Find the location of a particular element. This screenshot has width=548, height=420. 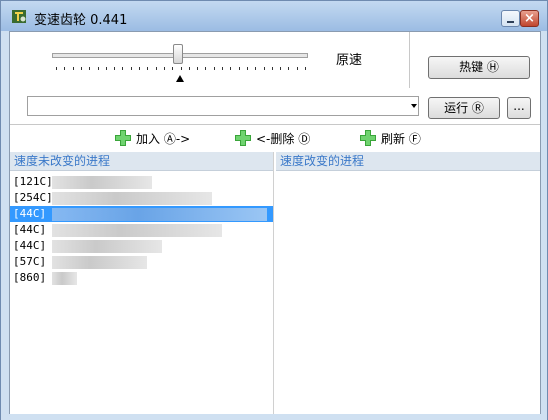

speed-label: 原速 is located at coordinates (349, 60).